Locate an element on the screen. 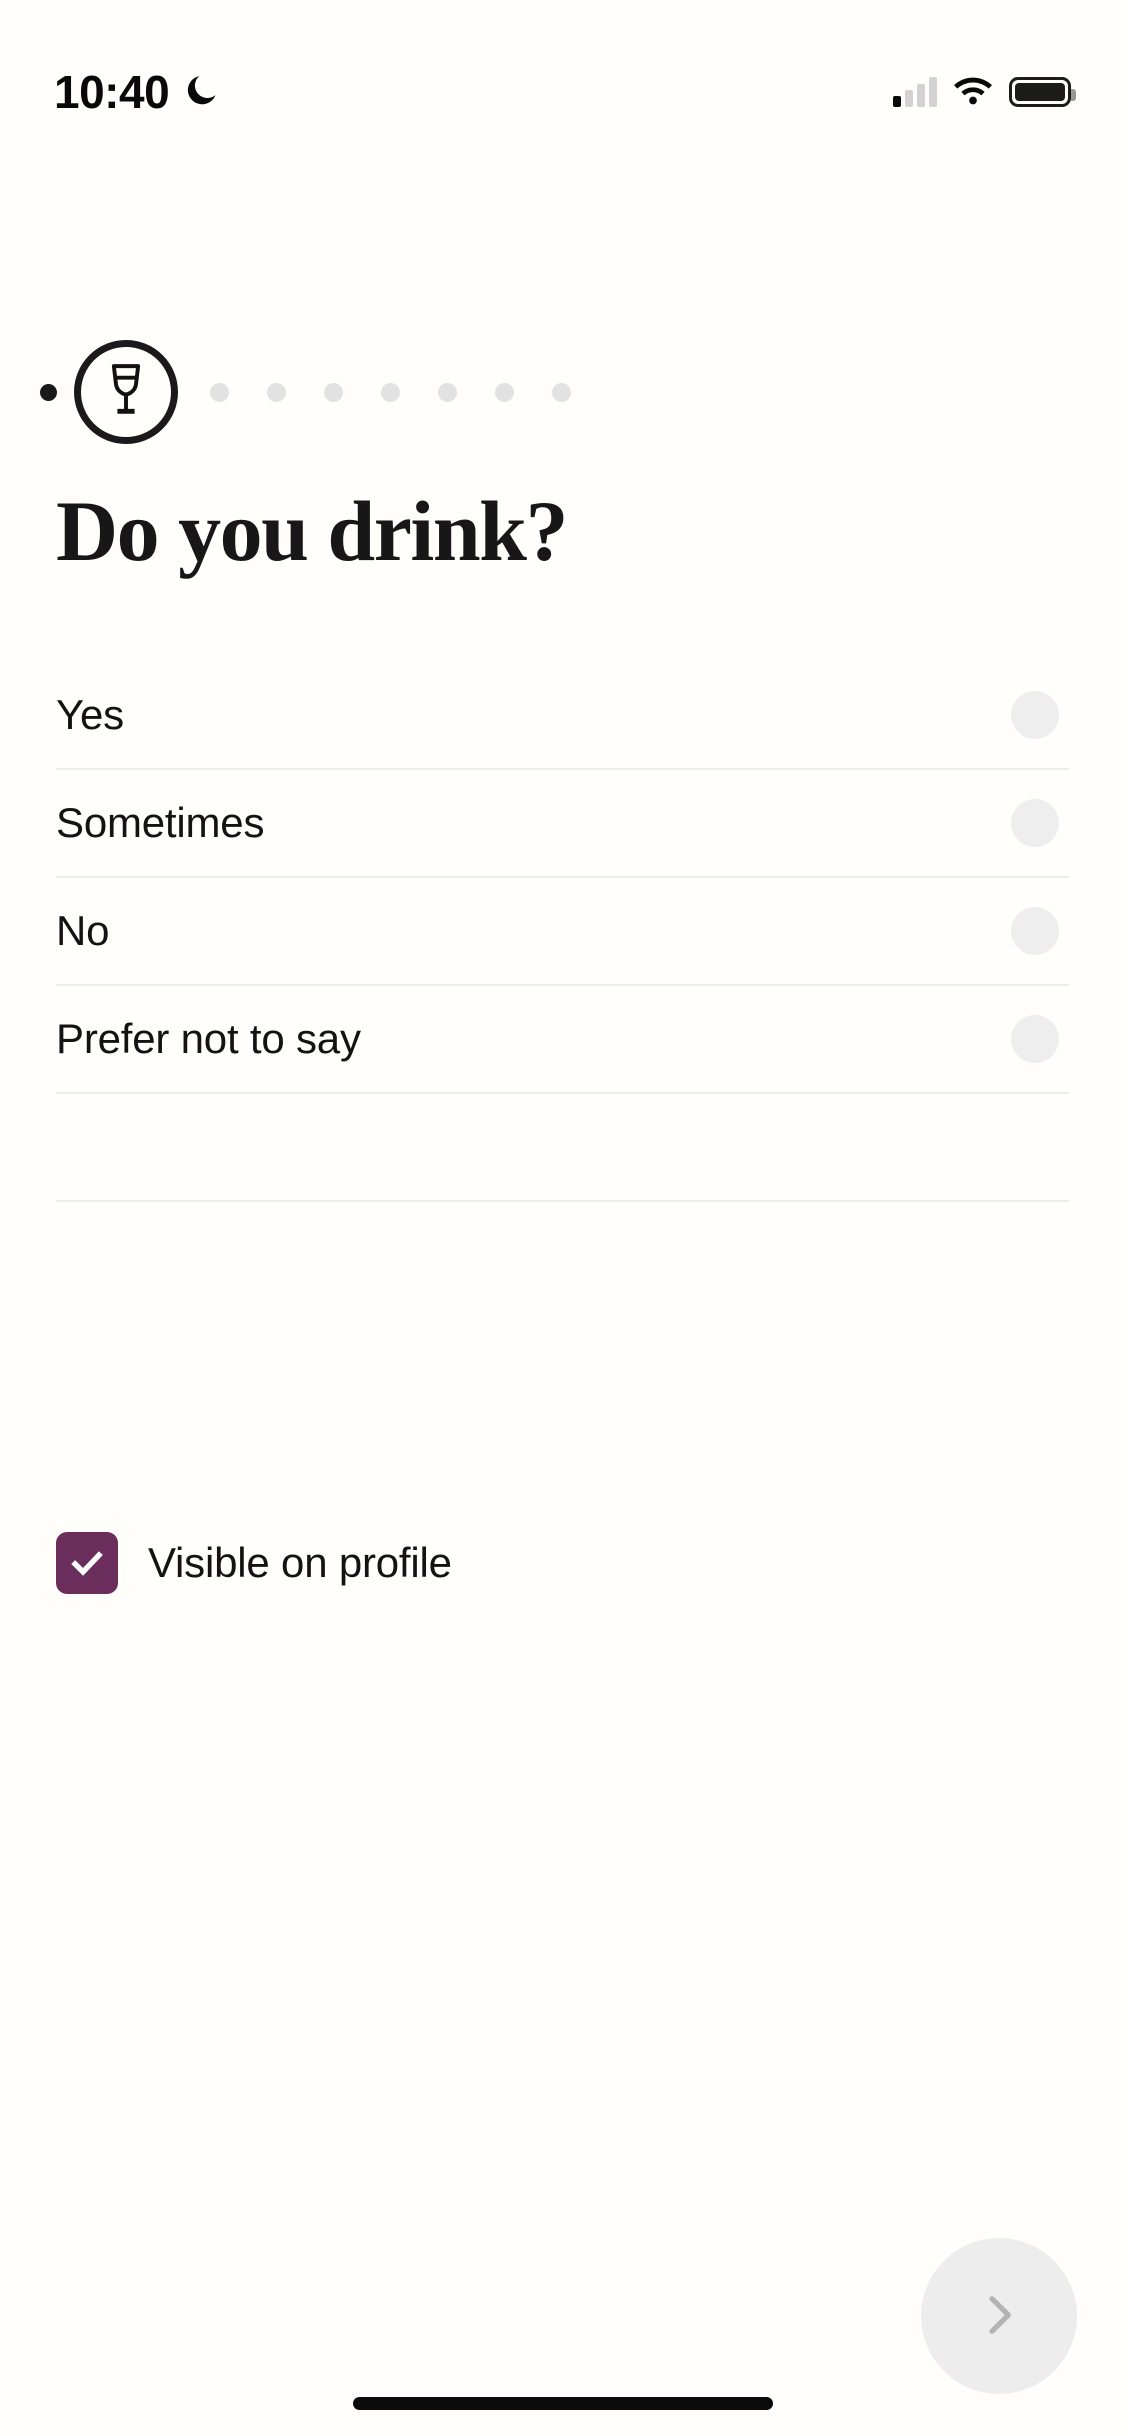 Image resolution: width=1125 pixels, height=2436 pixels. onboarding-progress-stepper is located at coordinates (562, 392).